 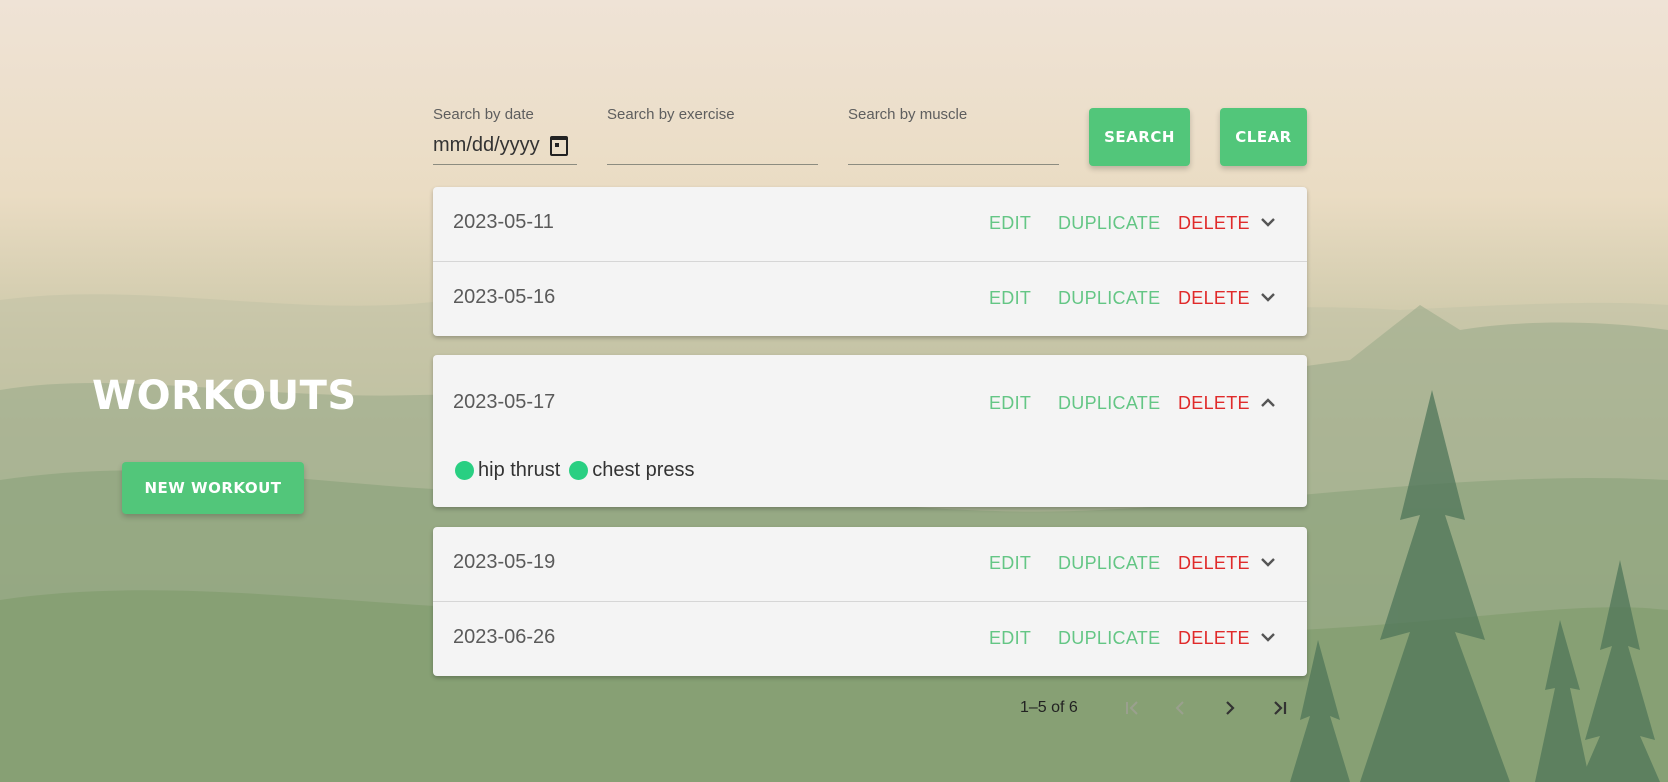 I want to click on muscle-search-field: Search by muscle, so click(x=953, y=135).